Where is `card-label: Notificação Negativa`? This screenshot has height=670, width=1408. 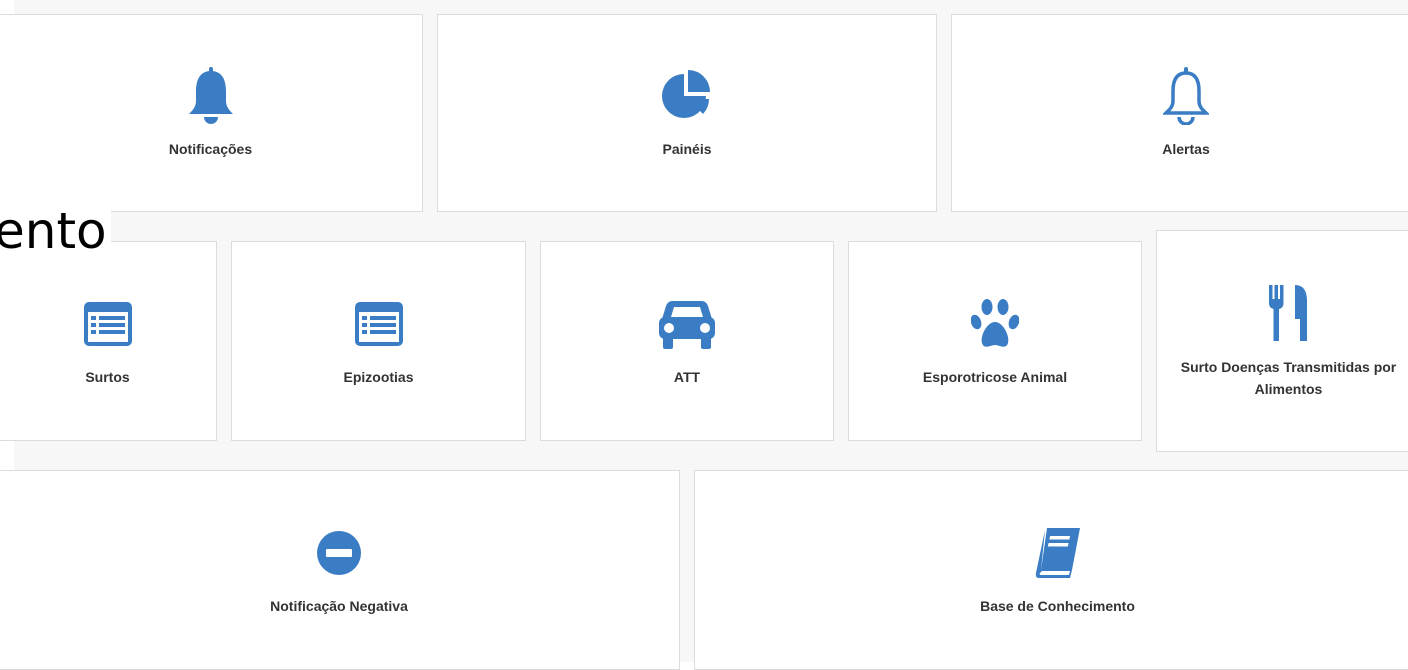
card-label: Notificação Negativa is located at coordinates (339, 606).